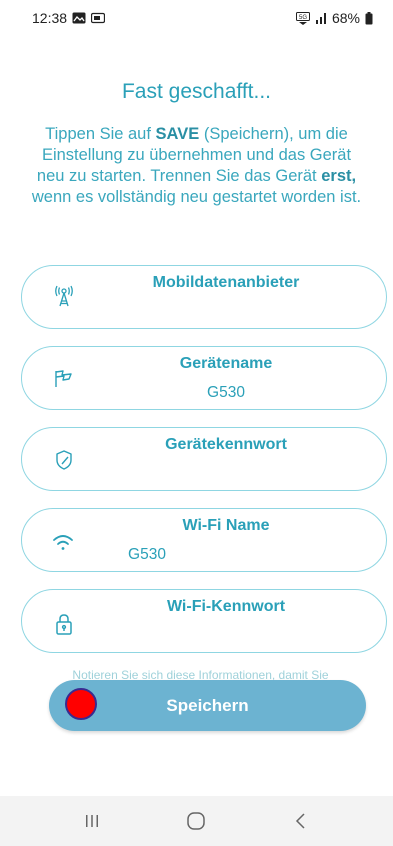 This screenshot has height=846, width=393. I want to click on save-button-label: Speichern, so click(207, 705).